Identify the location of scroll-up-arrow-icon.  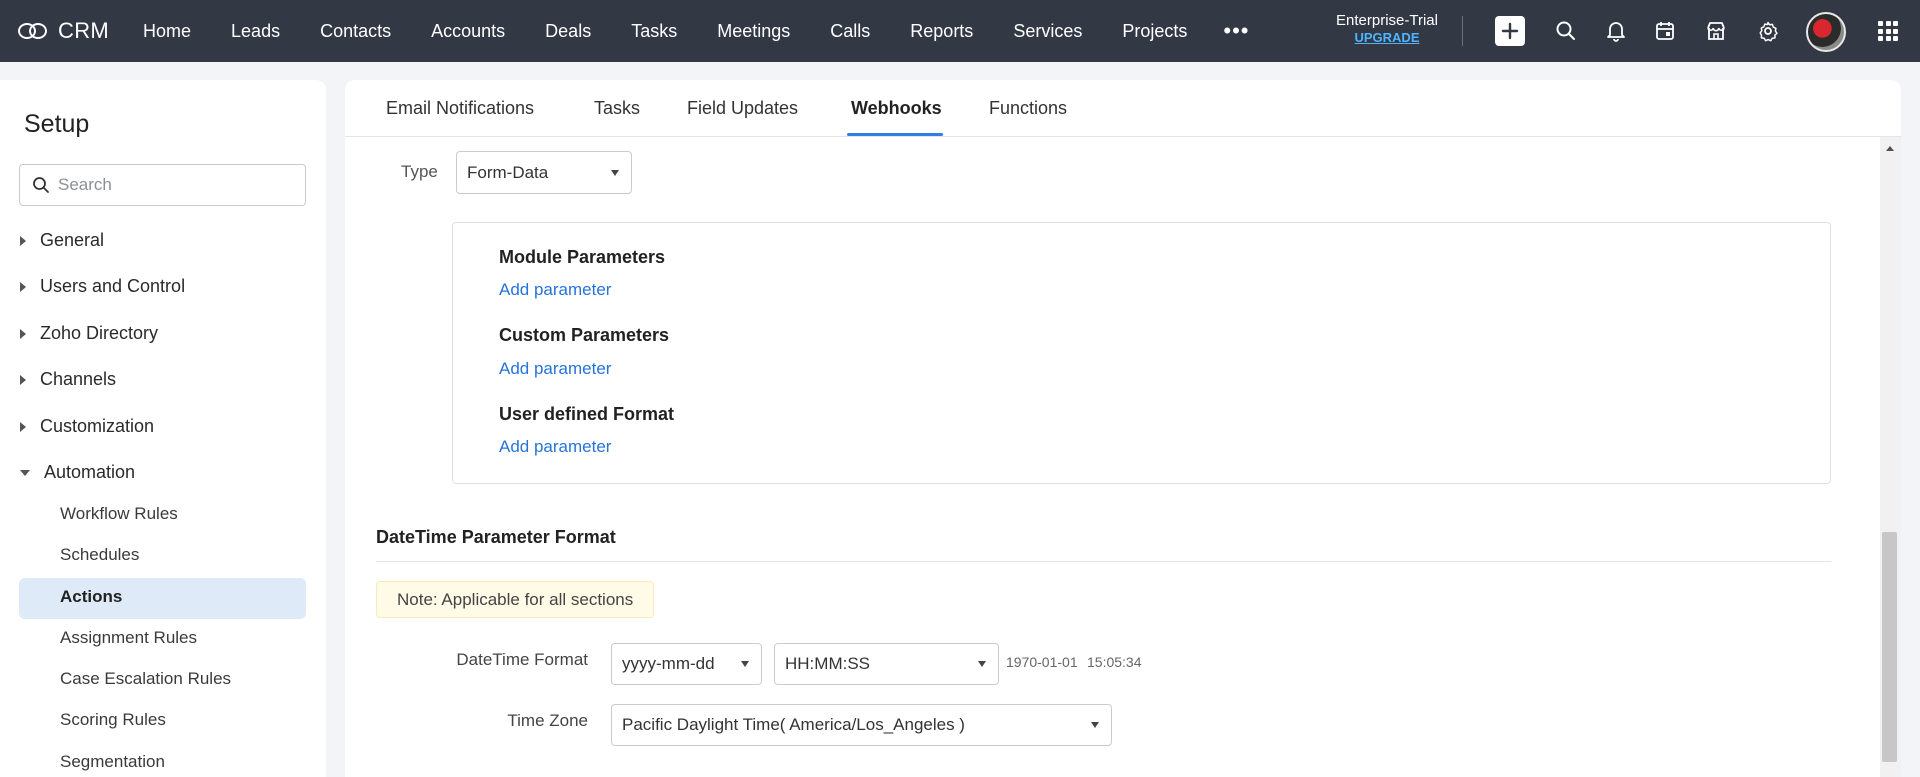
(1890, 148).